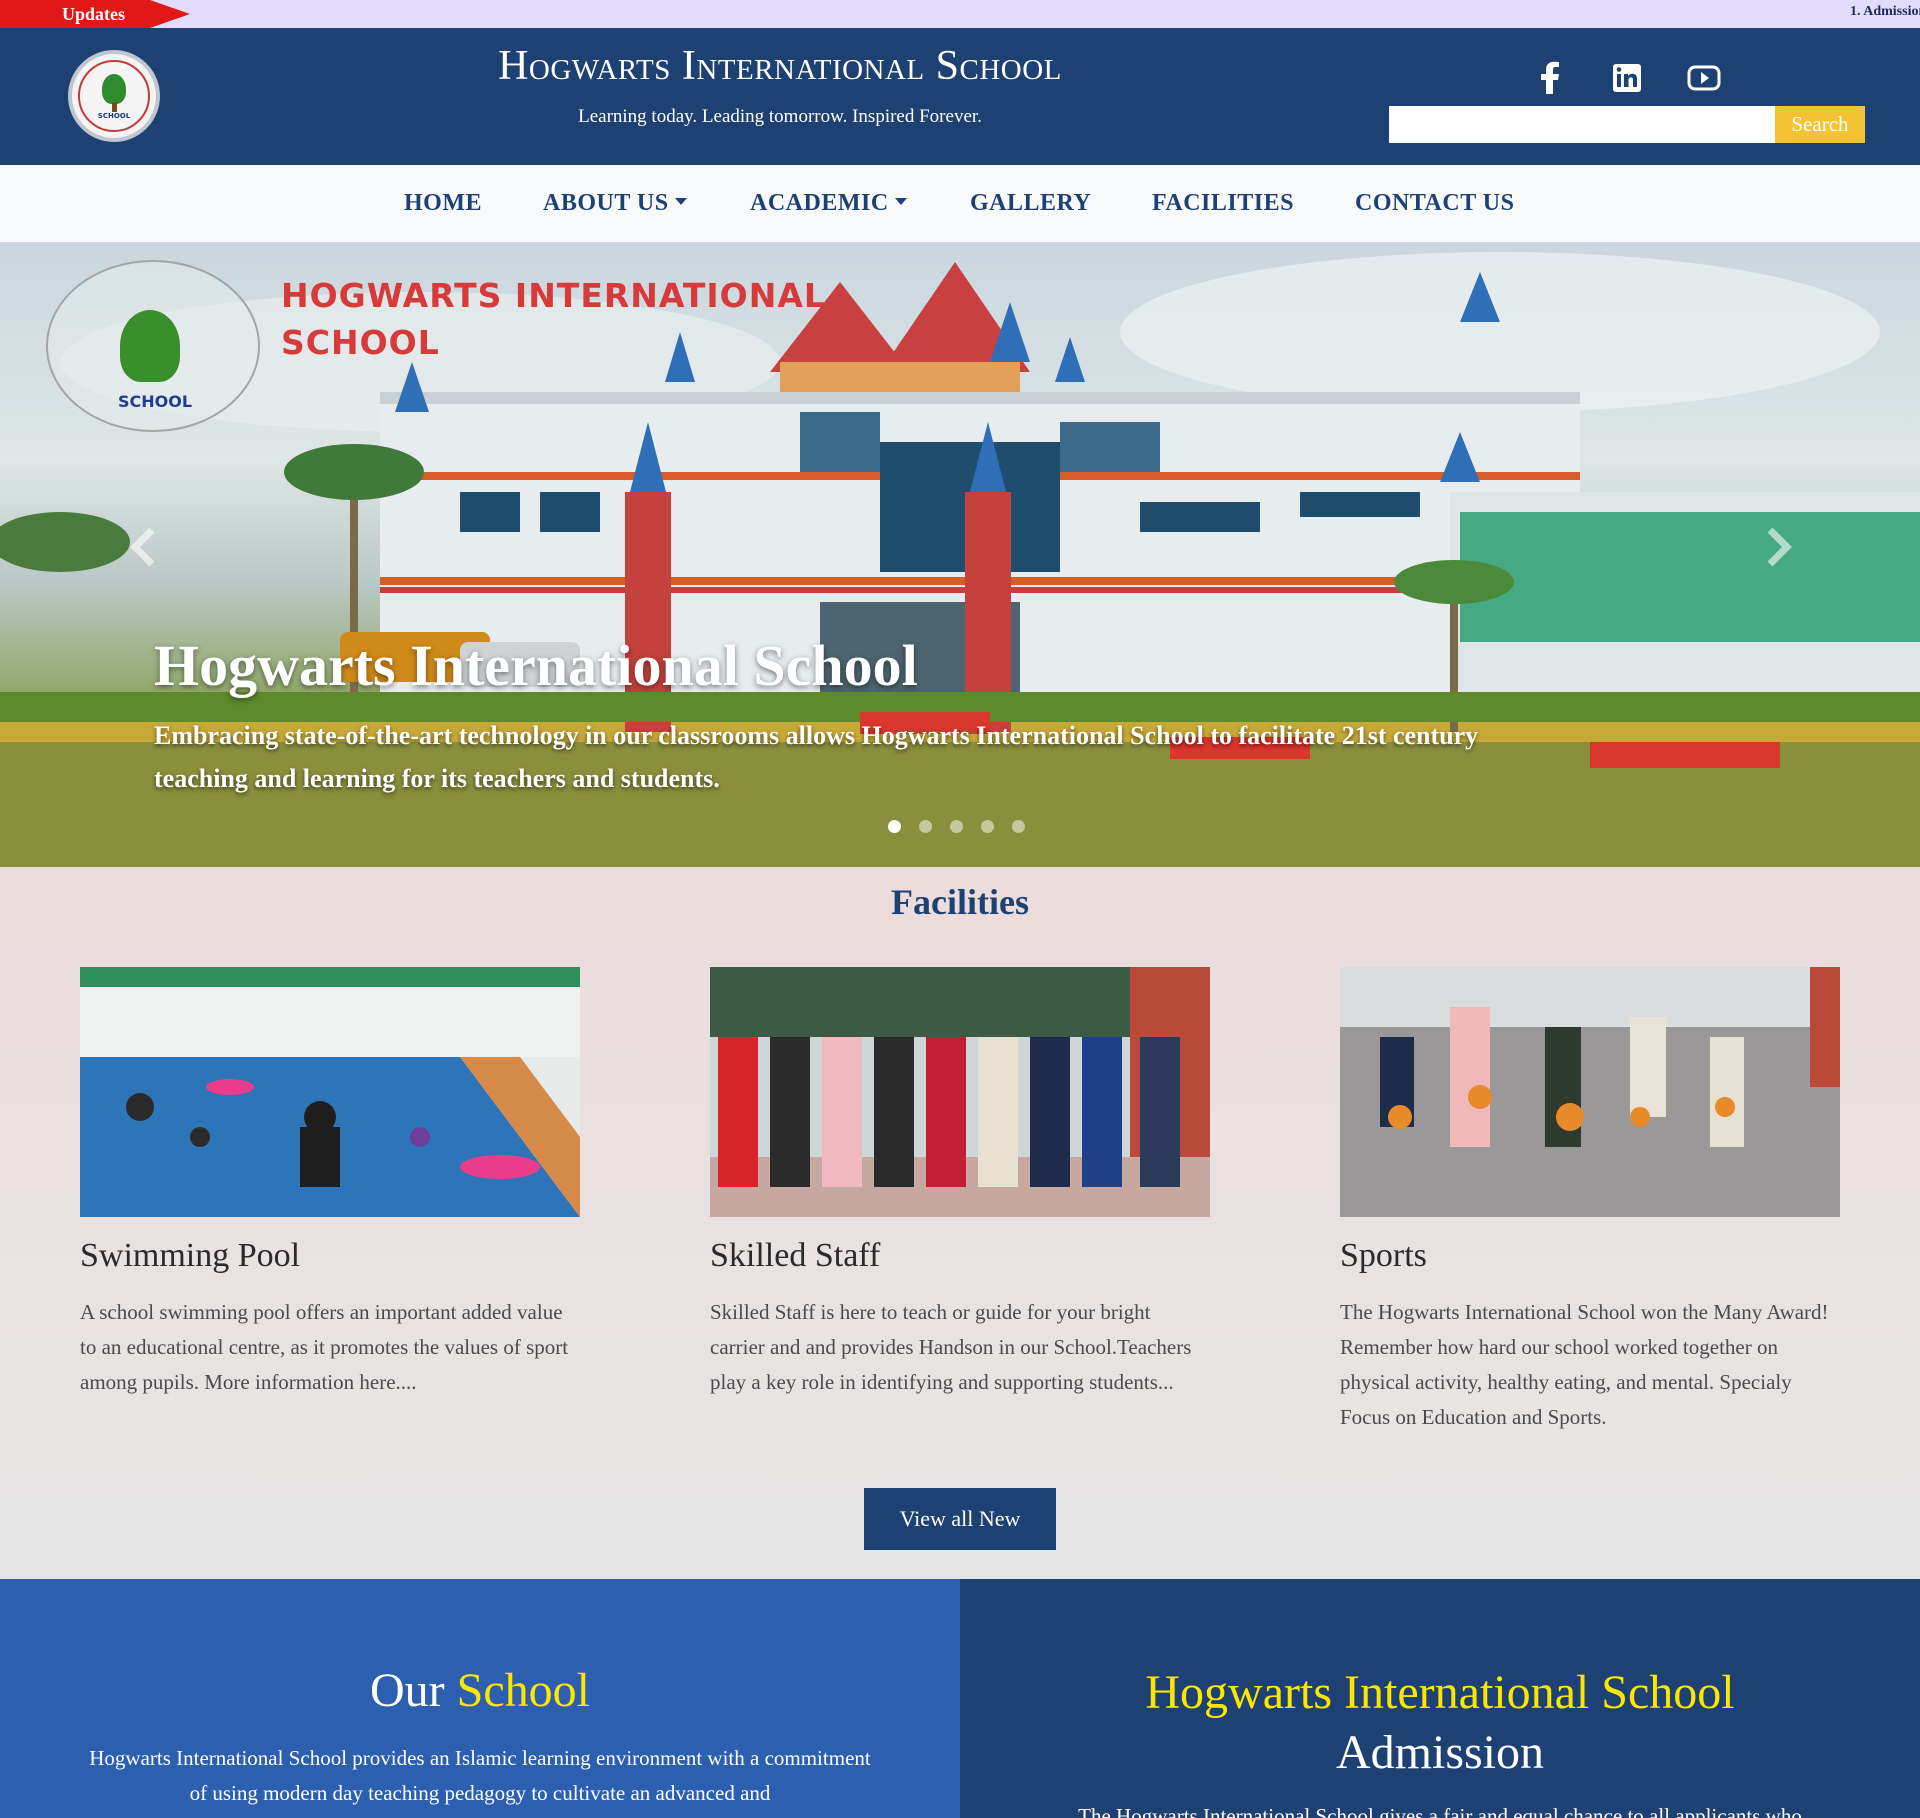  I want to click on nav-home-label: HOME, so click(443, 203).